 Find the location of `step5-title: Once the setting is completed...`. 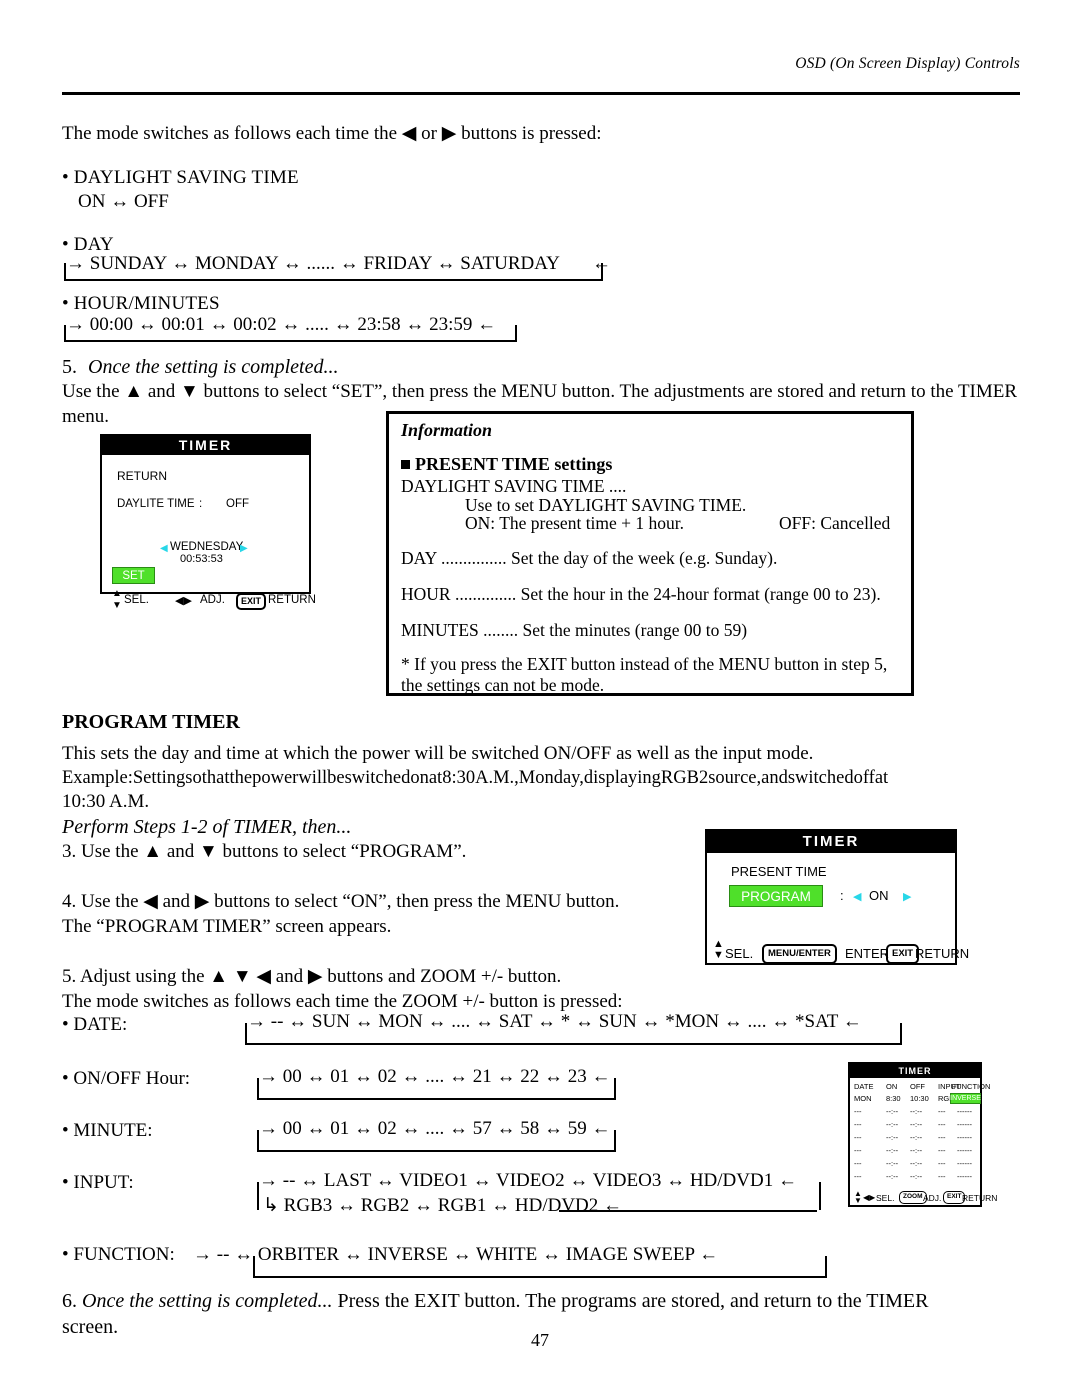

step5-title: Once the setting is completed... is located at coordinates (213, 367).